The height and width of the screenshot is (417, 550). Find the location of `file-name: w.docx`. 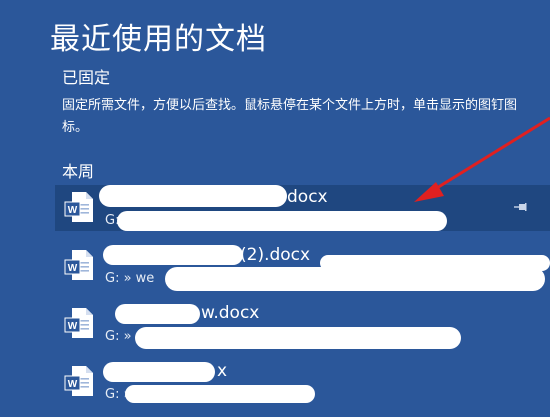

file-name: w.docx is located at coordinates (230, 313).